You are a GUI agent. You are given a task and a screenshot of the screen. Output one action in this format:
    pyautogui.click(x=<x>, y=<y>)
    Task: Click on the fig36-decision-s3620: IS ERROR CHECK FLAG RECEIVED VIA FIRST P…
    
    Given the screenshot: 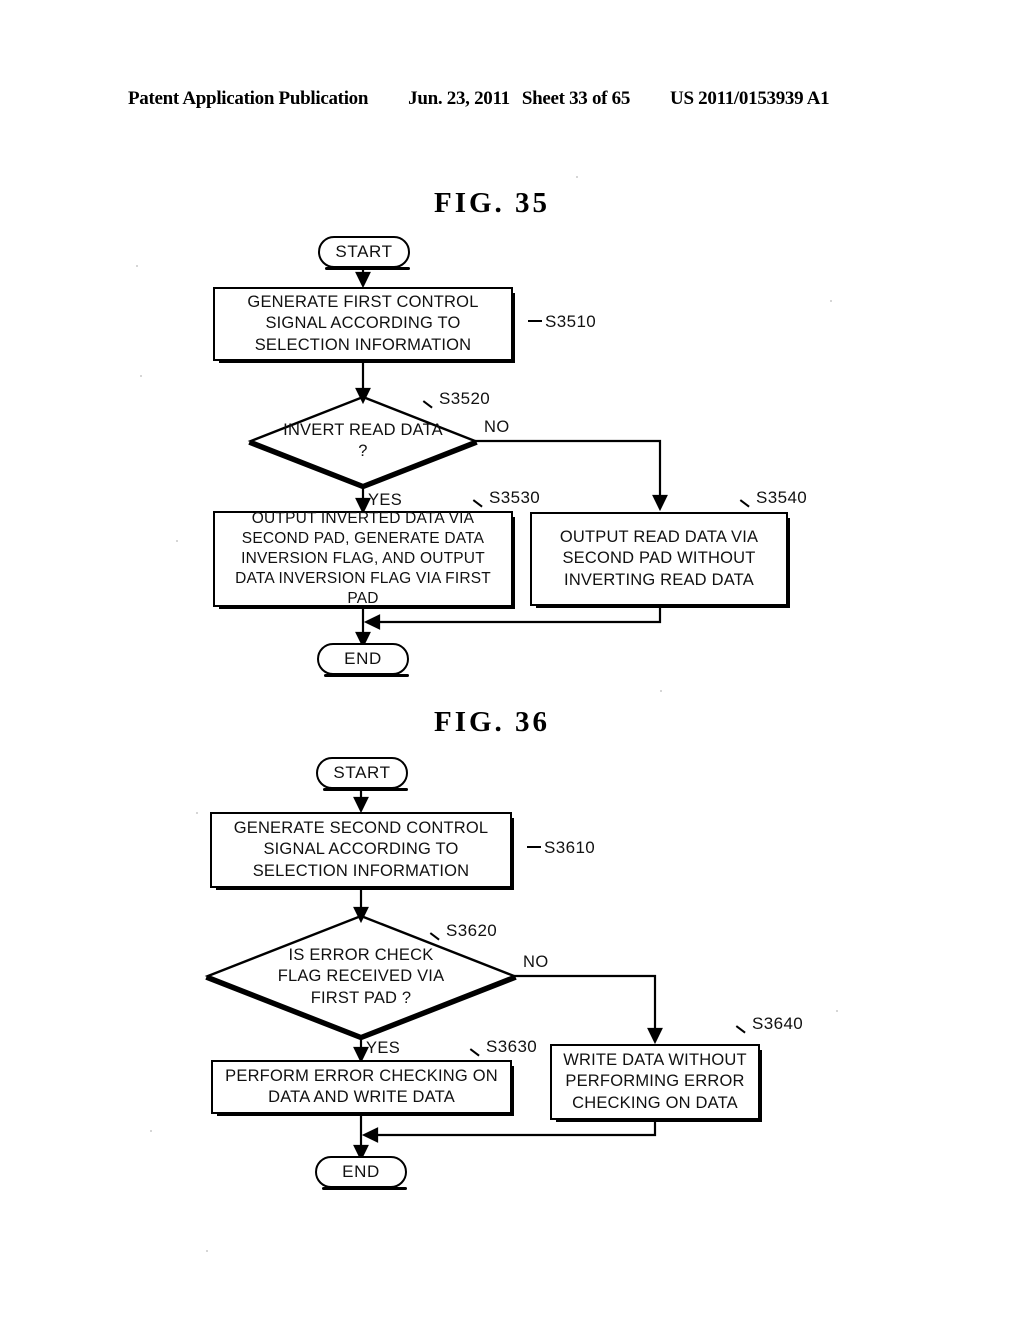 What is the action you would take?
    pyautogui.click(x=361, y=977)
    